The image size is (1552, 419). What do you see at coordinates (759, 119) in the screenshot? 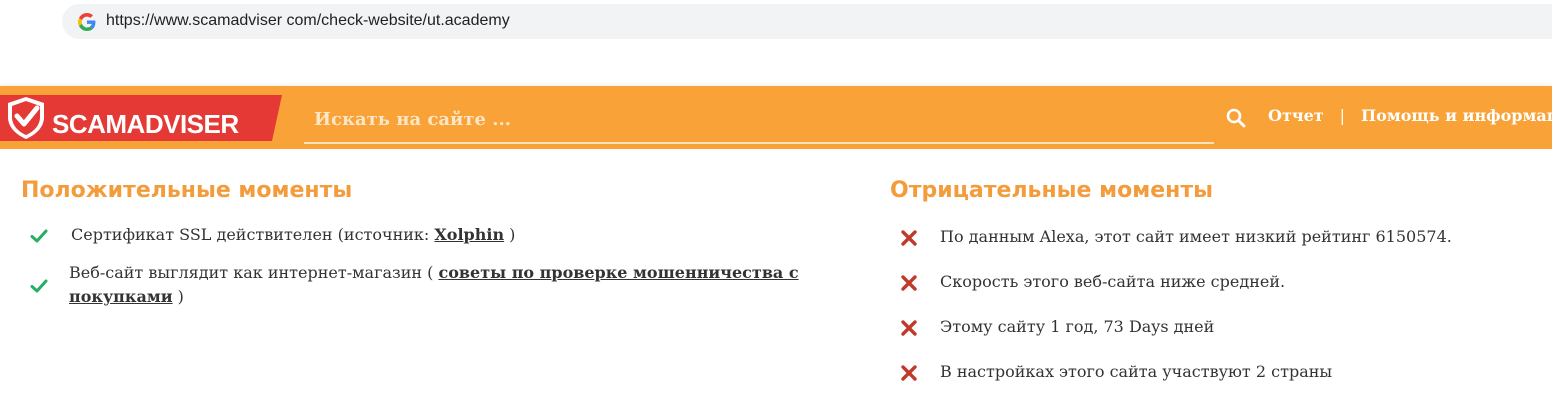
I see `search-input` at bounding box center [759, 119].